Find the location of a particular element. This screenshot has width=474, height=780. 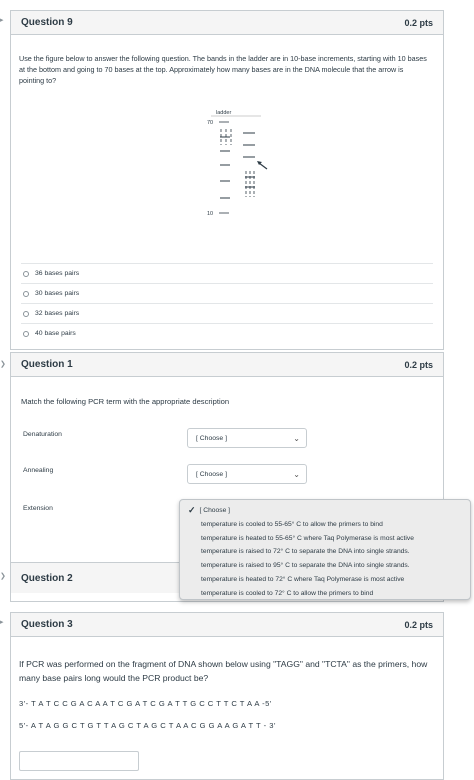

question-title: Question 9 is located at coordinates (47, 22).